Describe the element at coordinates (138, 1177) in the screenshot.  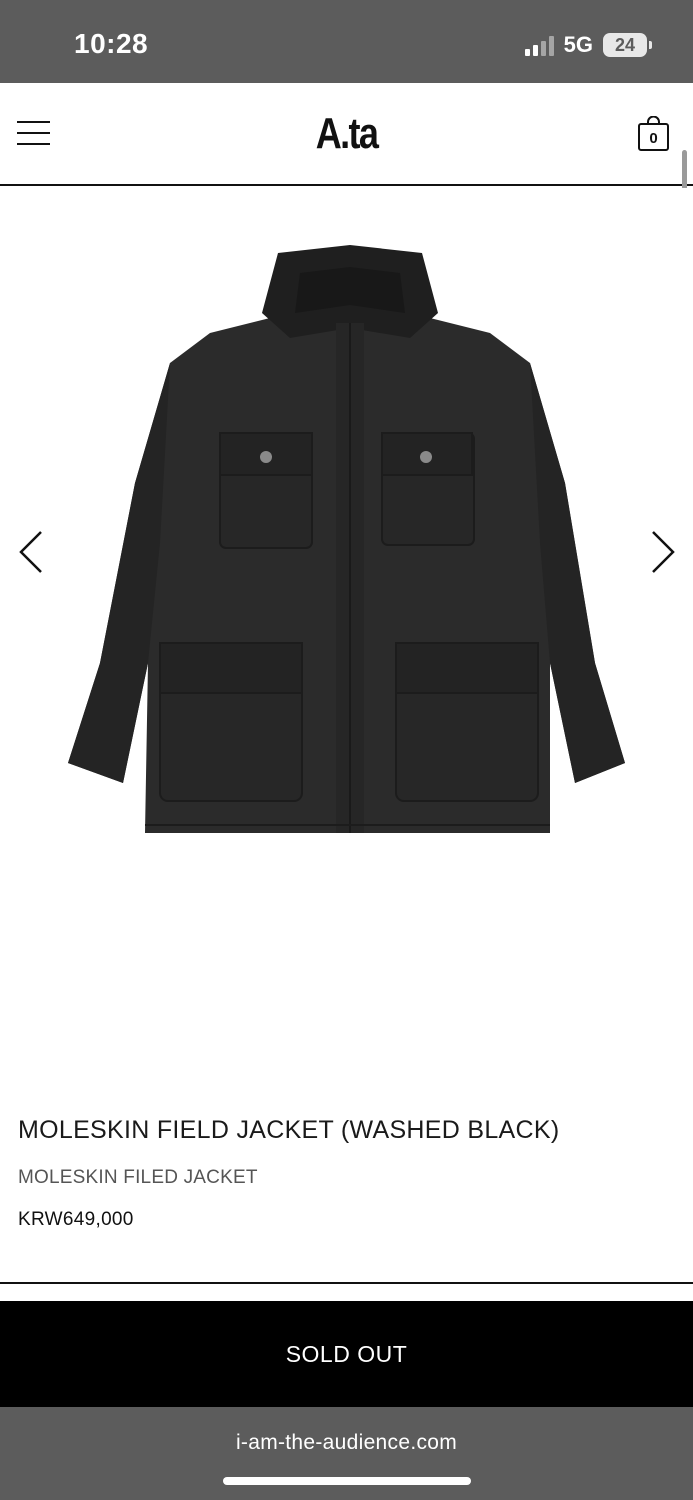
I see `product-subtitle: MOLESKIN FILED JACKET` at that location.